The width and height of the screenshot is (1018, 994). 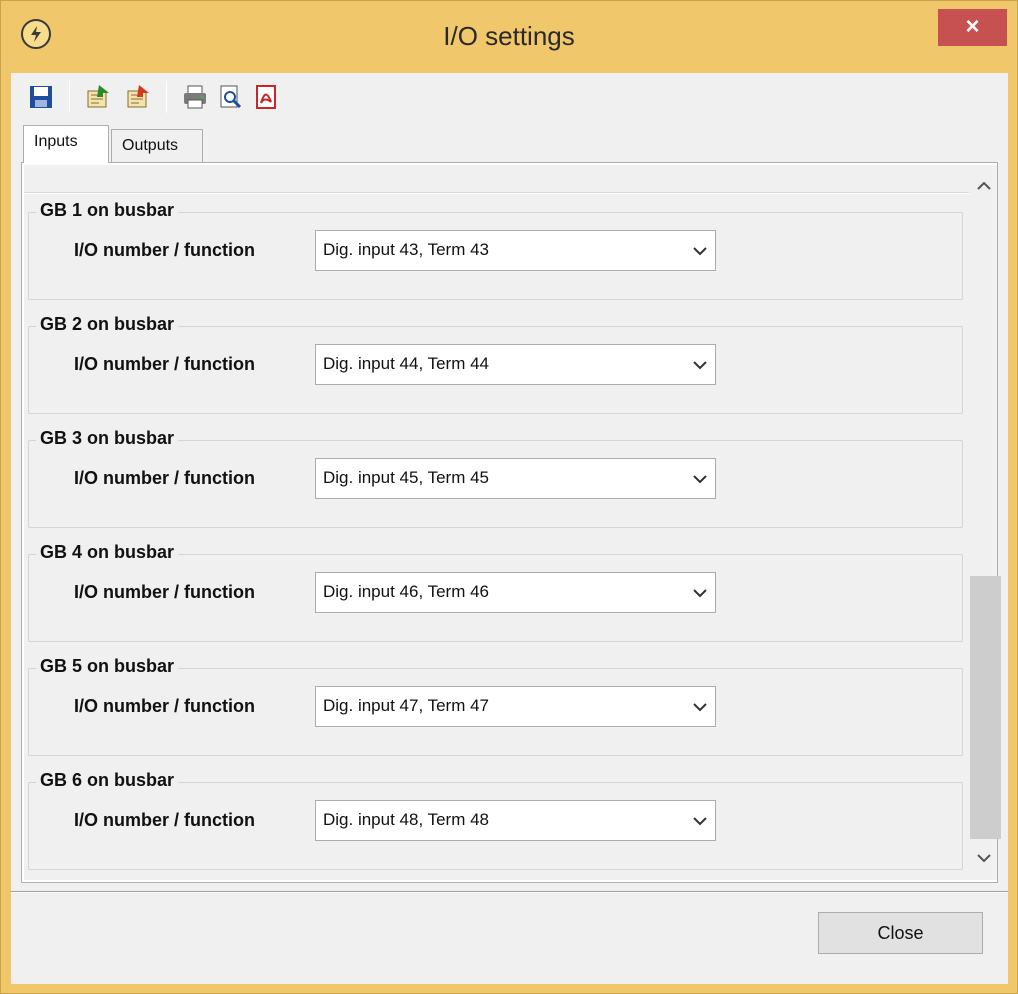 What do you see at coordinates (985, 522) in the screenshot?
I see `vertical-scrollbar` at bounding box center [985, 522].